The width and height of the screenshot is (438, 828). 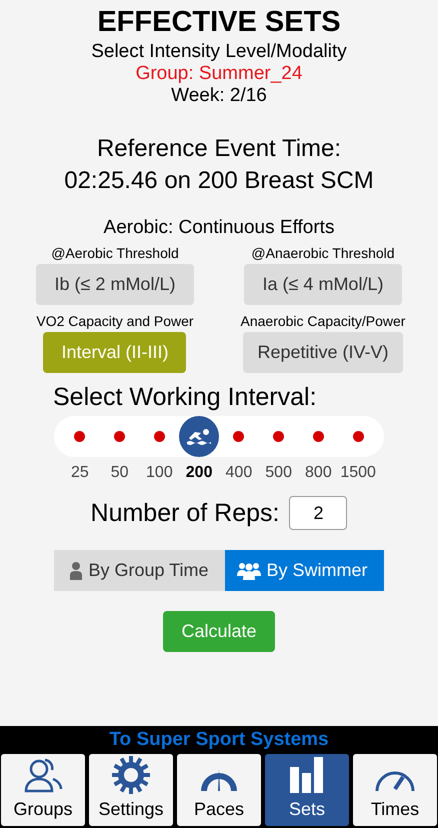 I want to click on intensity-button: Ib (≤ 2 mMol/L), so click(x=115, y=284).